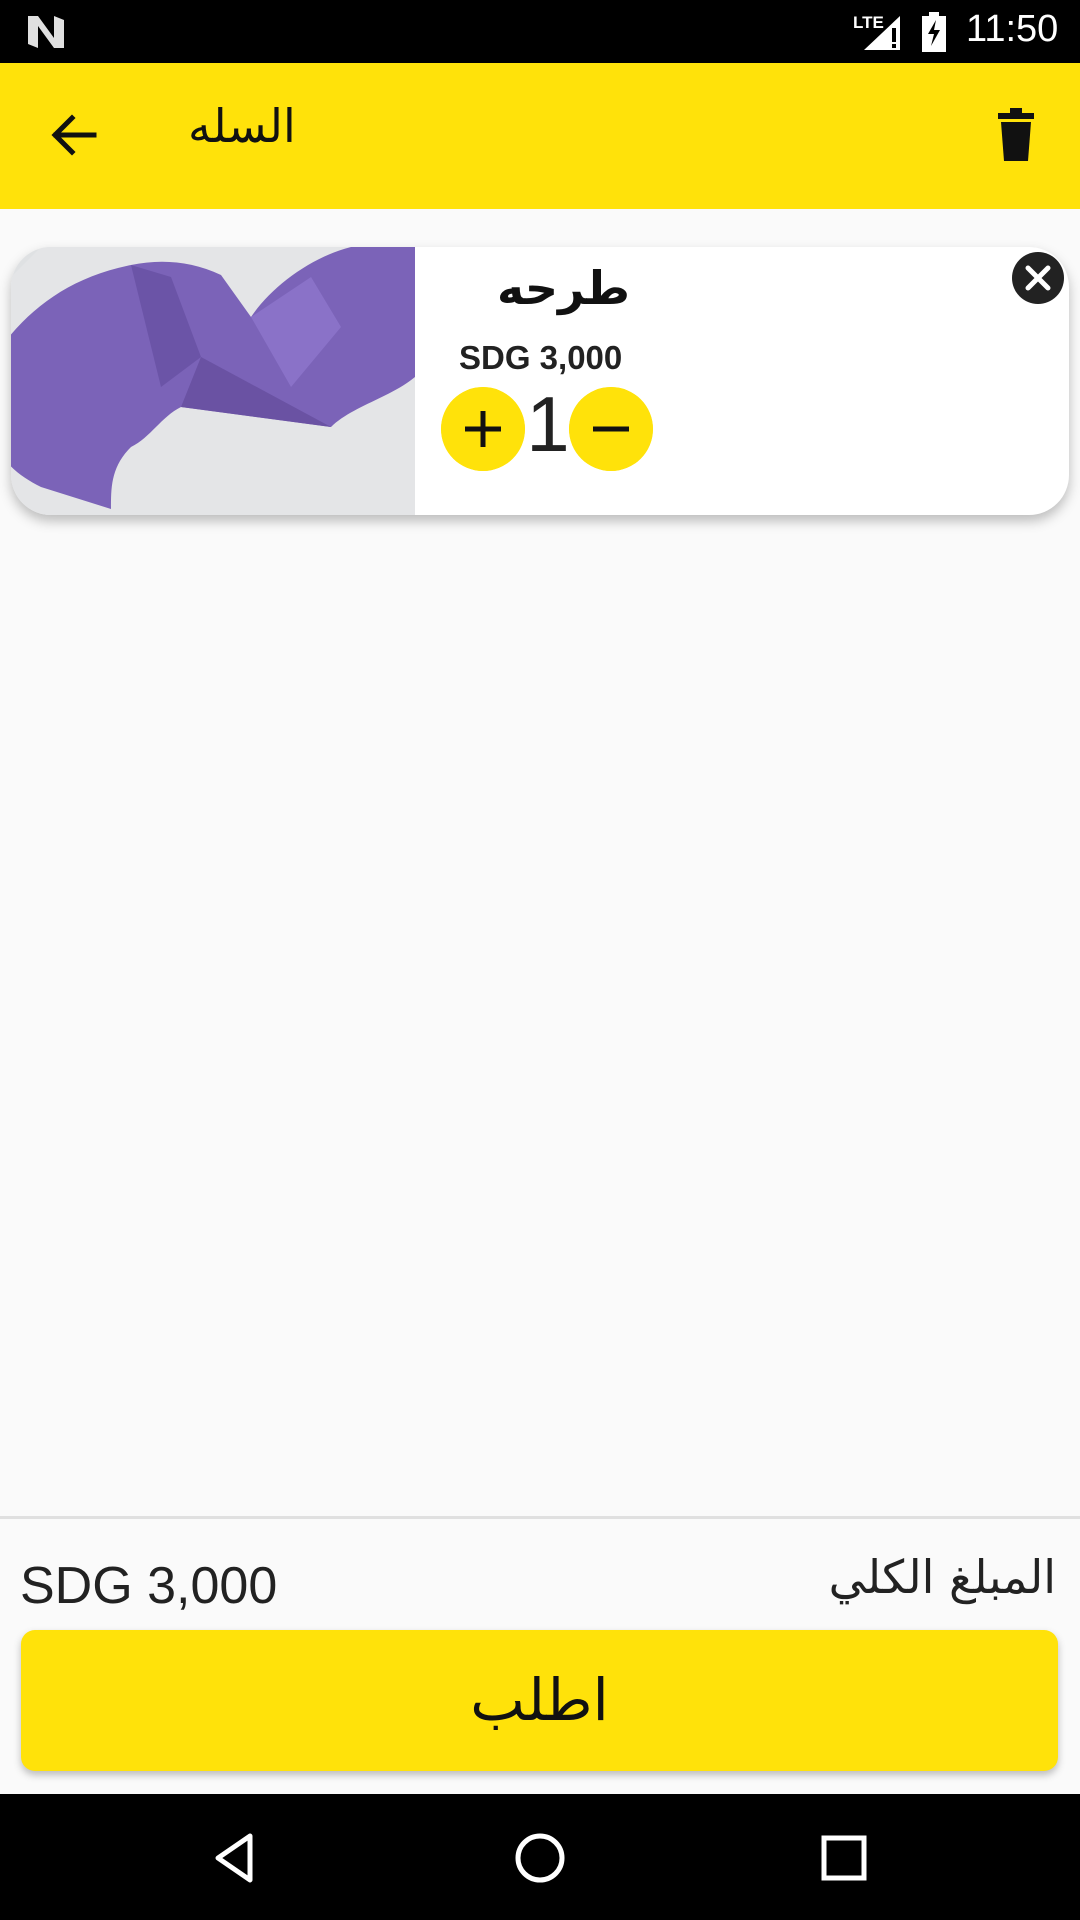 The width and height of the screenshot is (1080, 1920). I want to click on product-name: طرحه, so click(563, 288).